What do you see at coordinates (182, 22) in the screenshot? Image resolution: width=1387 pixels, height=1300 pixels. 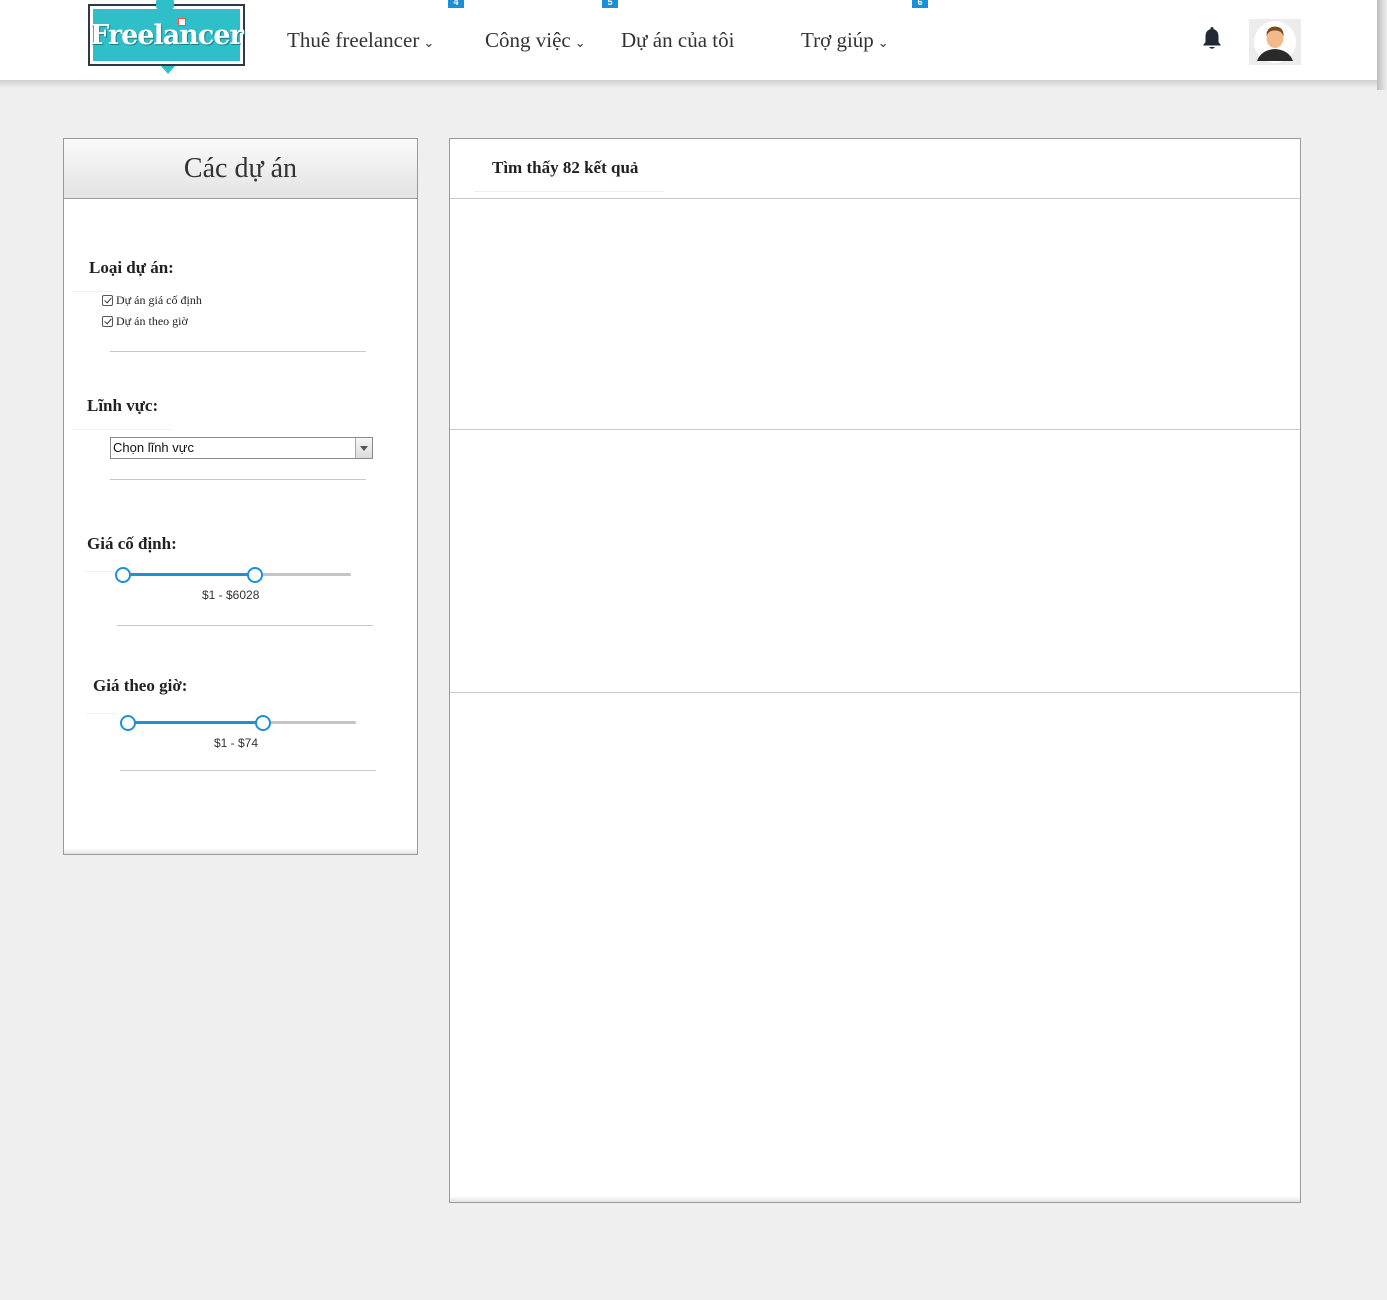 I see `logo-mark` at bounding box center [182, 22].